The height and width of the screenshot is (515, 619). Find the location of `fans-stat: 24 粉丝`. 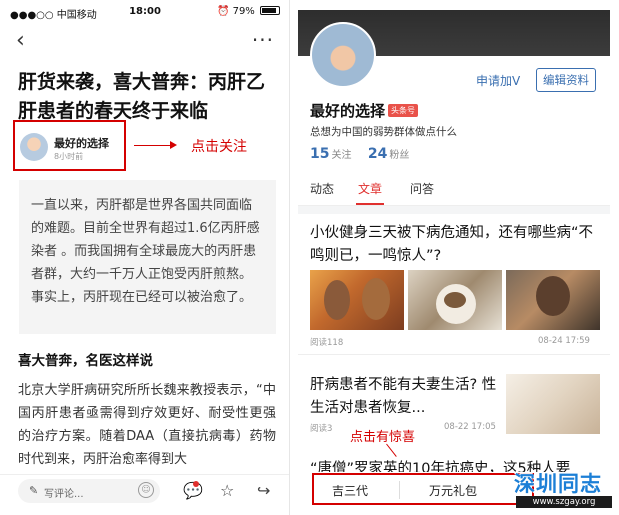

fans-stat: 24 粉丝 is located at coordinates (389, 154).